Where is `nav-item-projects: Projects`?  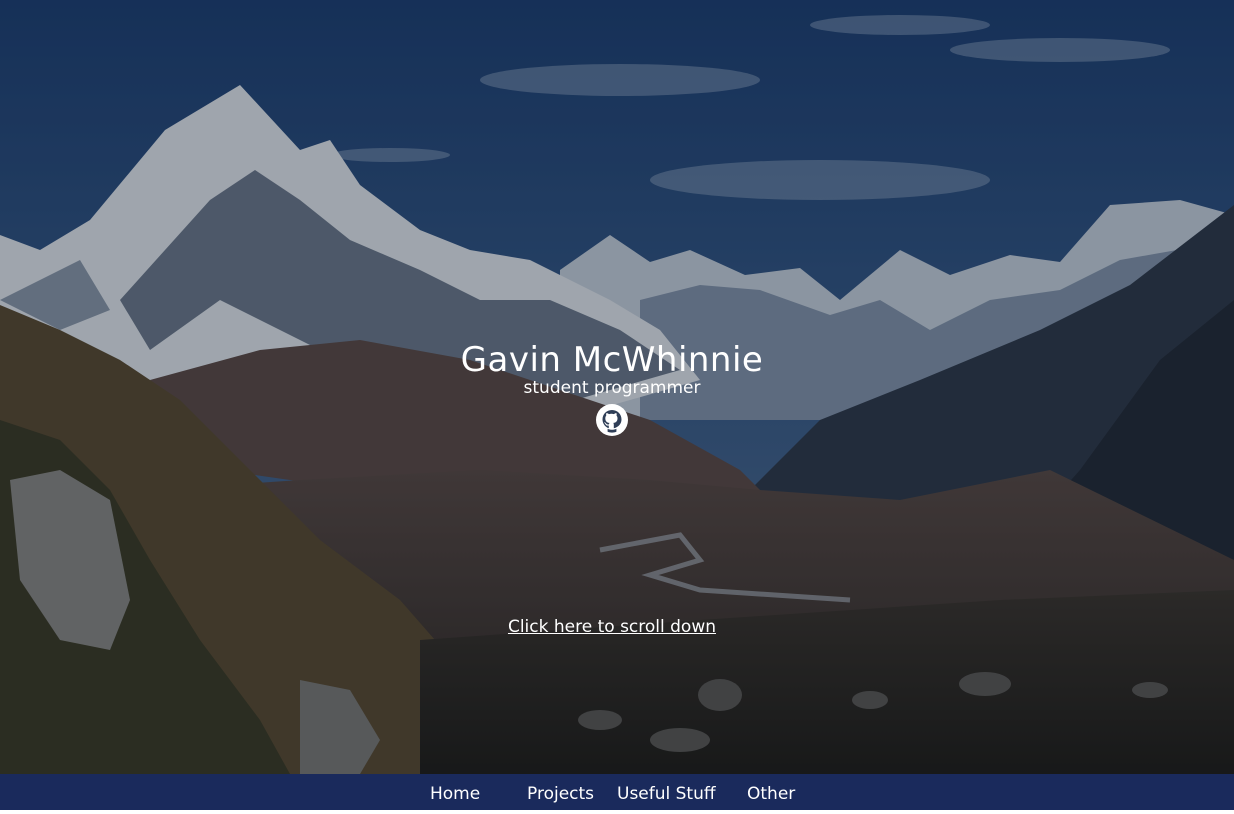 nav-item-projects: Projects is located at coordinates (560, 792).